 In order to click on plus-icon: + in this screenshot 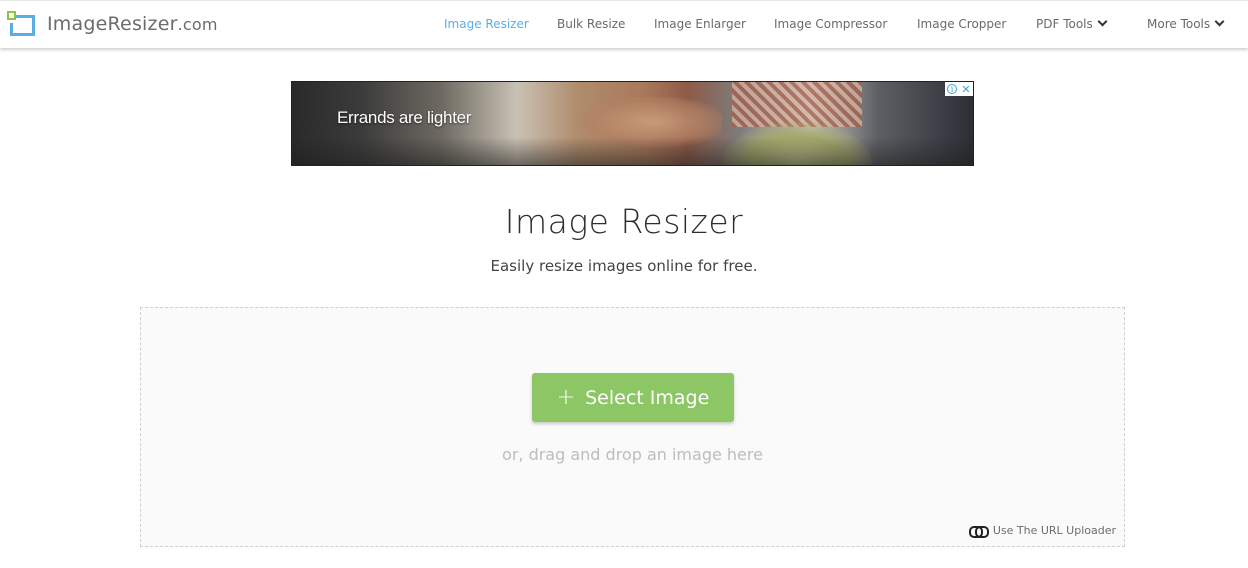, I will do `click(566, 397)`.